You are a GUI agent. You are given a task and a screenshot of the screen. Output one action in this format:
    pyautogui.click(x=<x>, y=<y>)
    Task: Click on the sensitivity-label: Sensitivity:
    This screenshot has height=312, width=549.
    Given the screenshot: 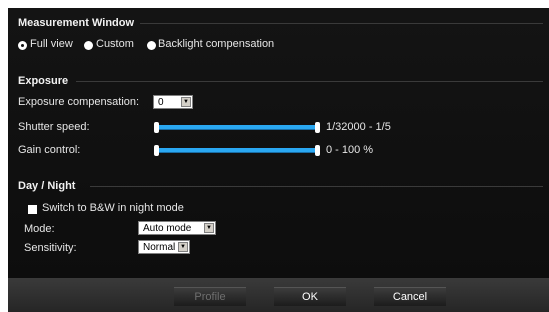 What is the action you would take?
    pyautogui.click(x=50, y=248)
    